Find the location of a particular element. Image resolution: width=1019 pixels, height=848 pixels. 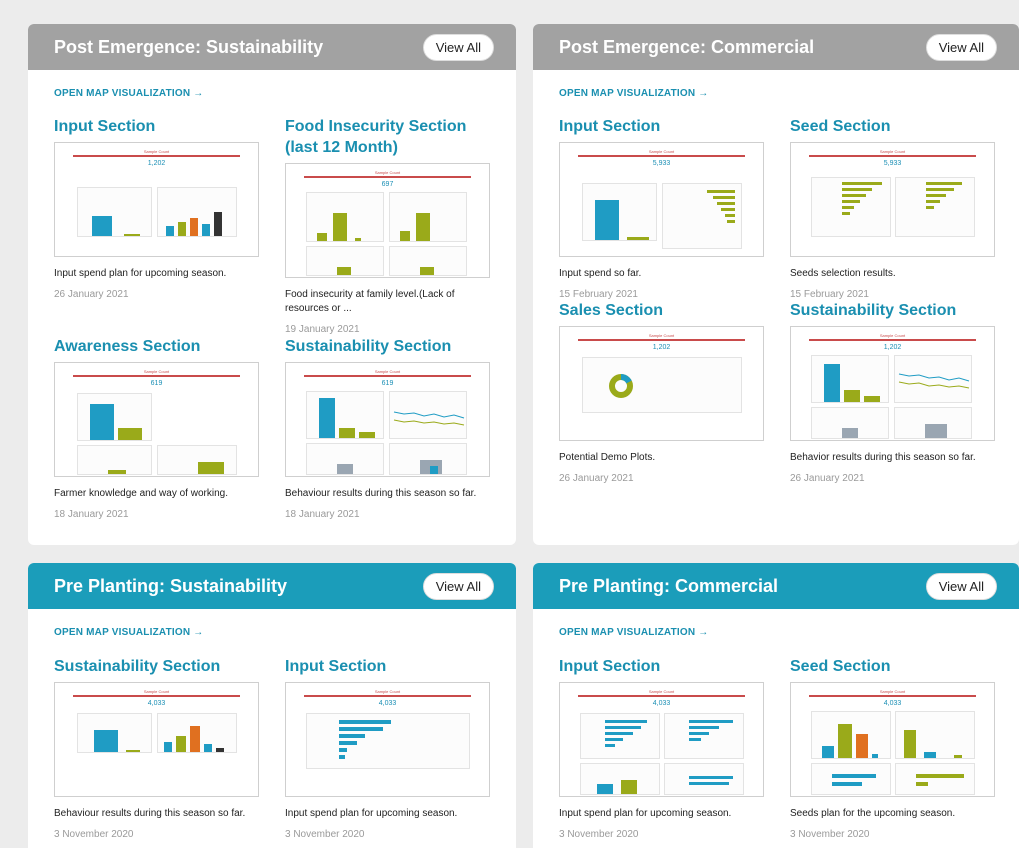

card-title: Post Emergence: Commercial is located at coordinates (687, 46).